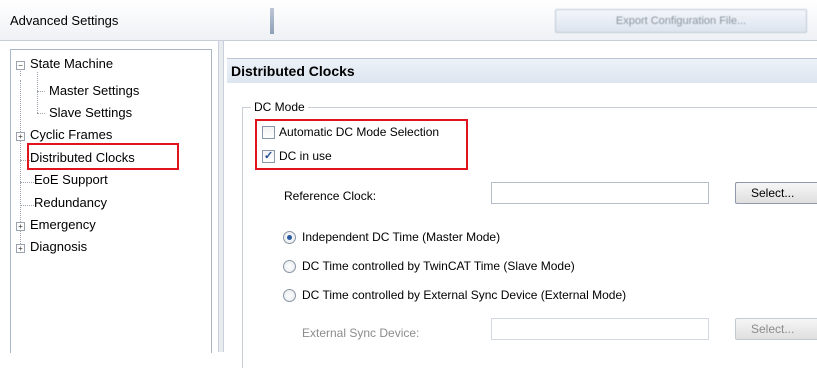 The image size is (817, 368). I want to click on reference-clock-field, so click(600, 193).